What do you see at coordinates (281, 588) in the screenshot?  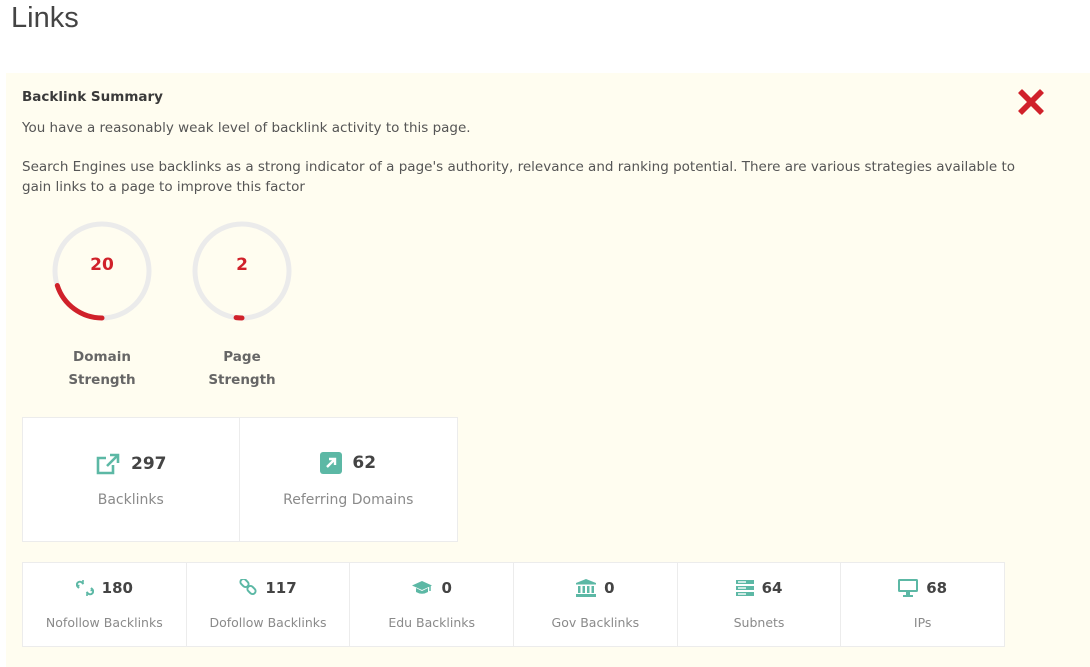 I see `dofollow-count: 117` at bounding box center [281, 588].